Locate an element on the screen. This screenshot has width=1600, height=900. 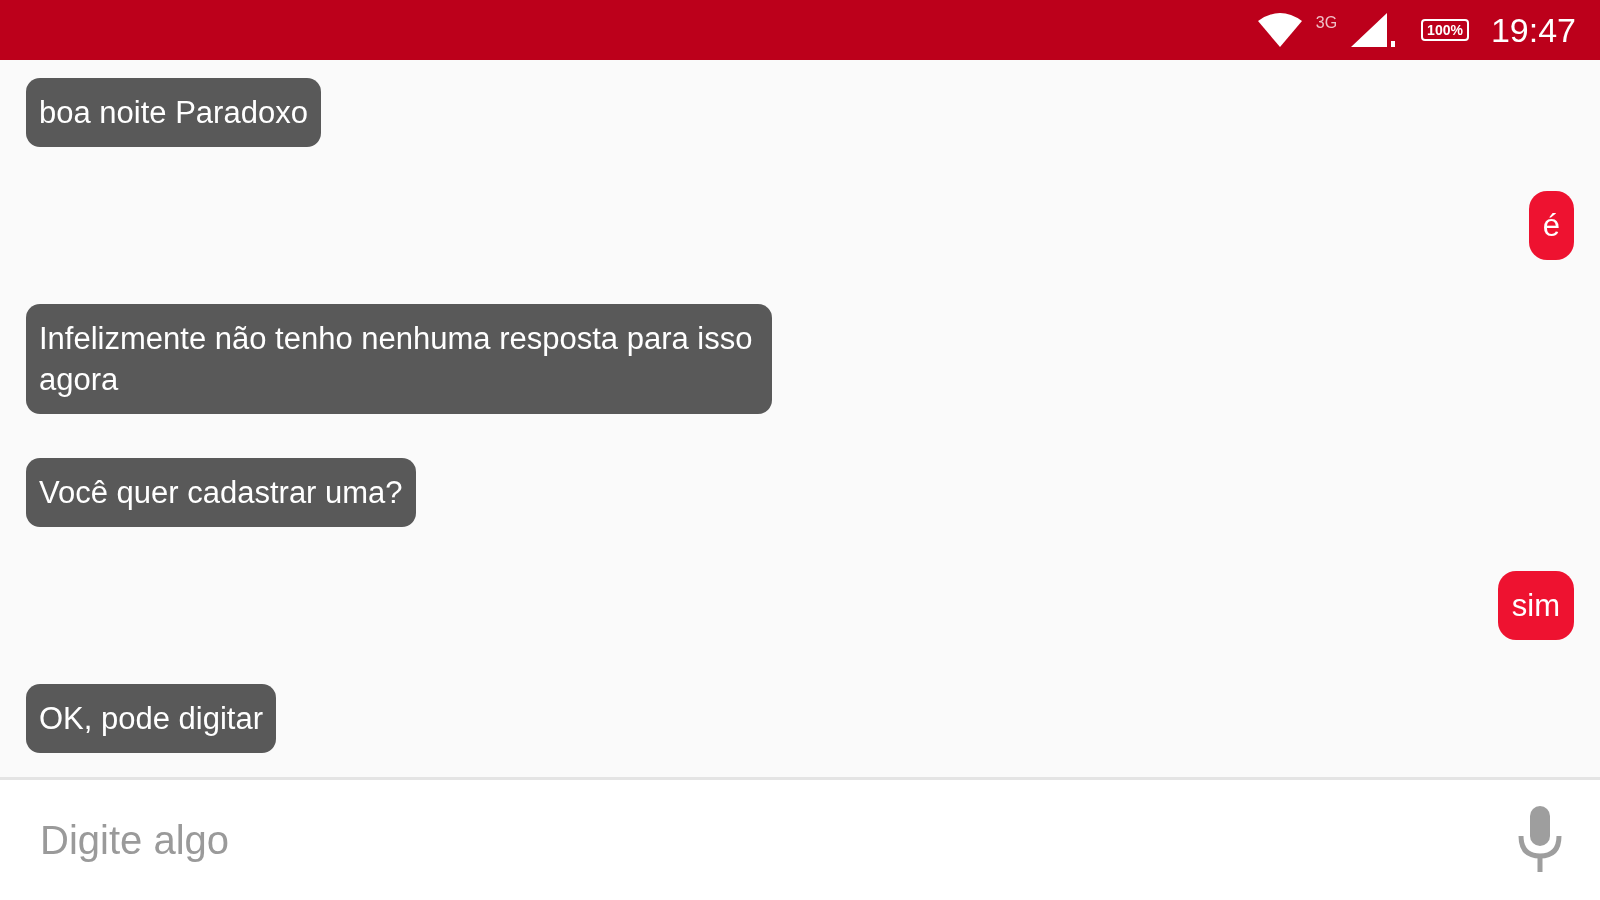
wifi-icon is located at coordinates (1279, 30).